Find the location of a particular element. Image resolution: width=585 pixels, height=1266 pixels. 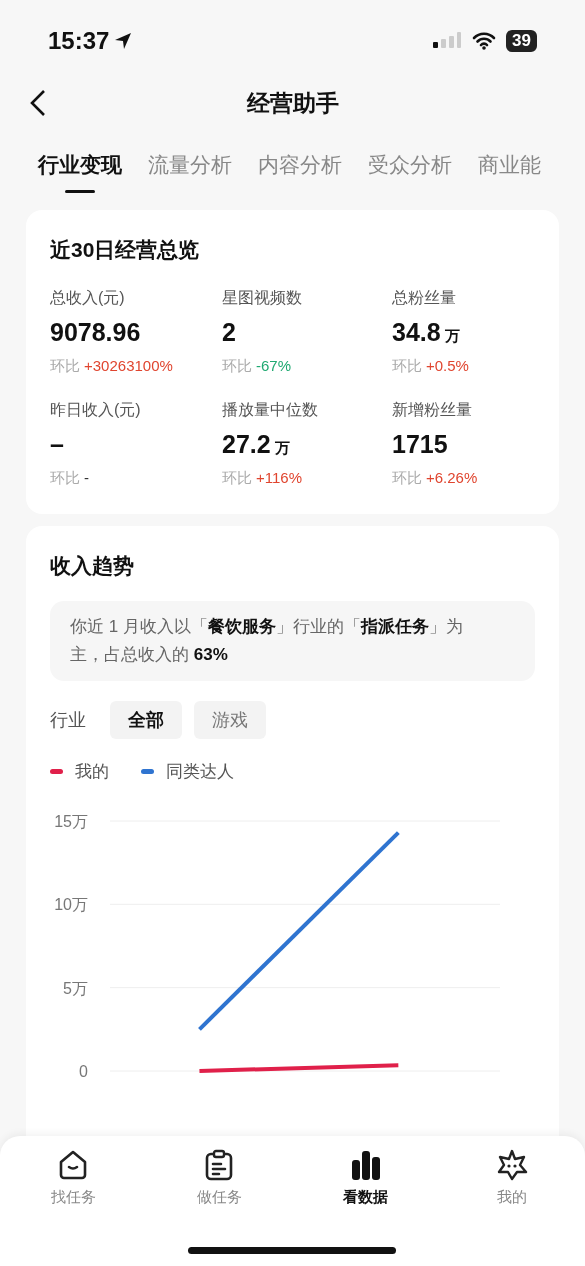

axis-tick-label: 0 is located at coordinates (83, 1071).